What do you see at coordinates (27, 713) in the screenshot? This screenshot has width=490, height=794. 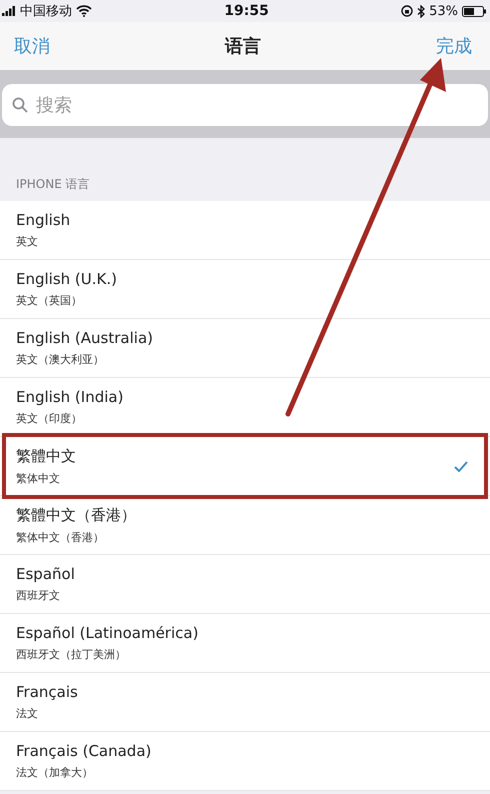 I see `language-native-name: 法文` at bounding box center [27, 713].